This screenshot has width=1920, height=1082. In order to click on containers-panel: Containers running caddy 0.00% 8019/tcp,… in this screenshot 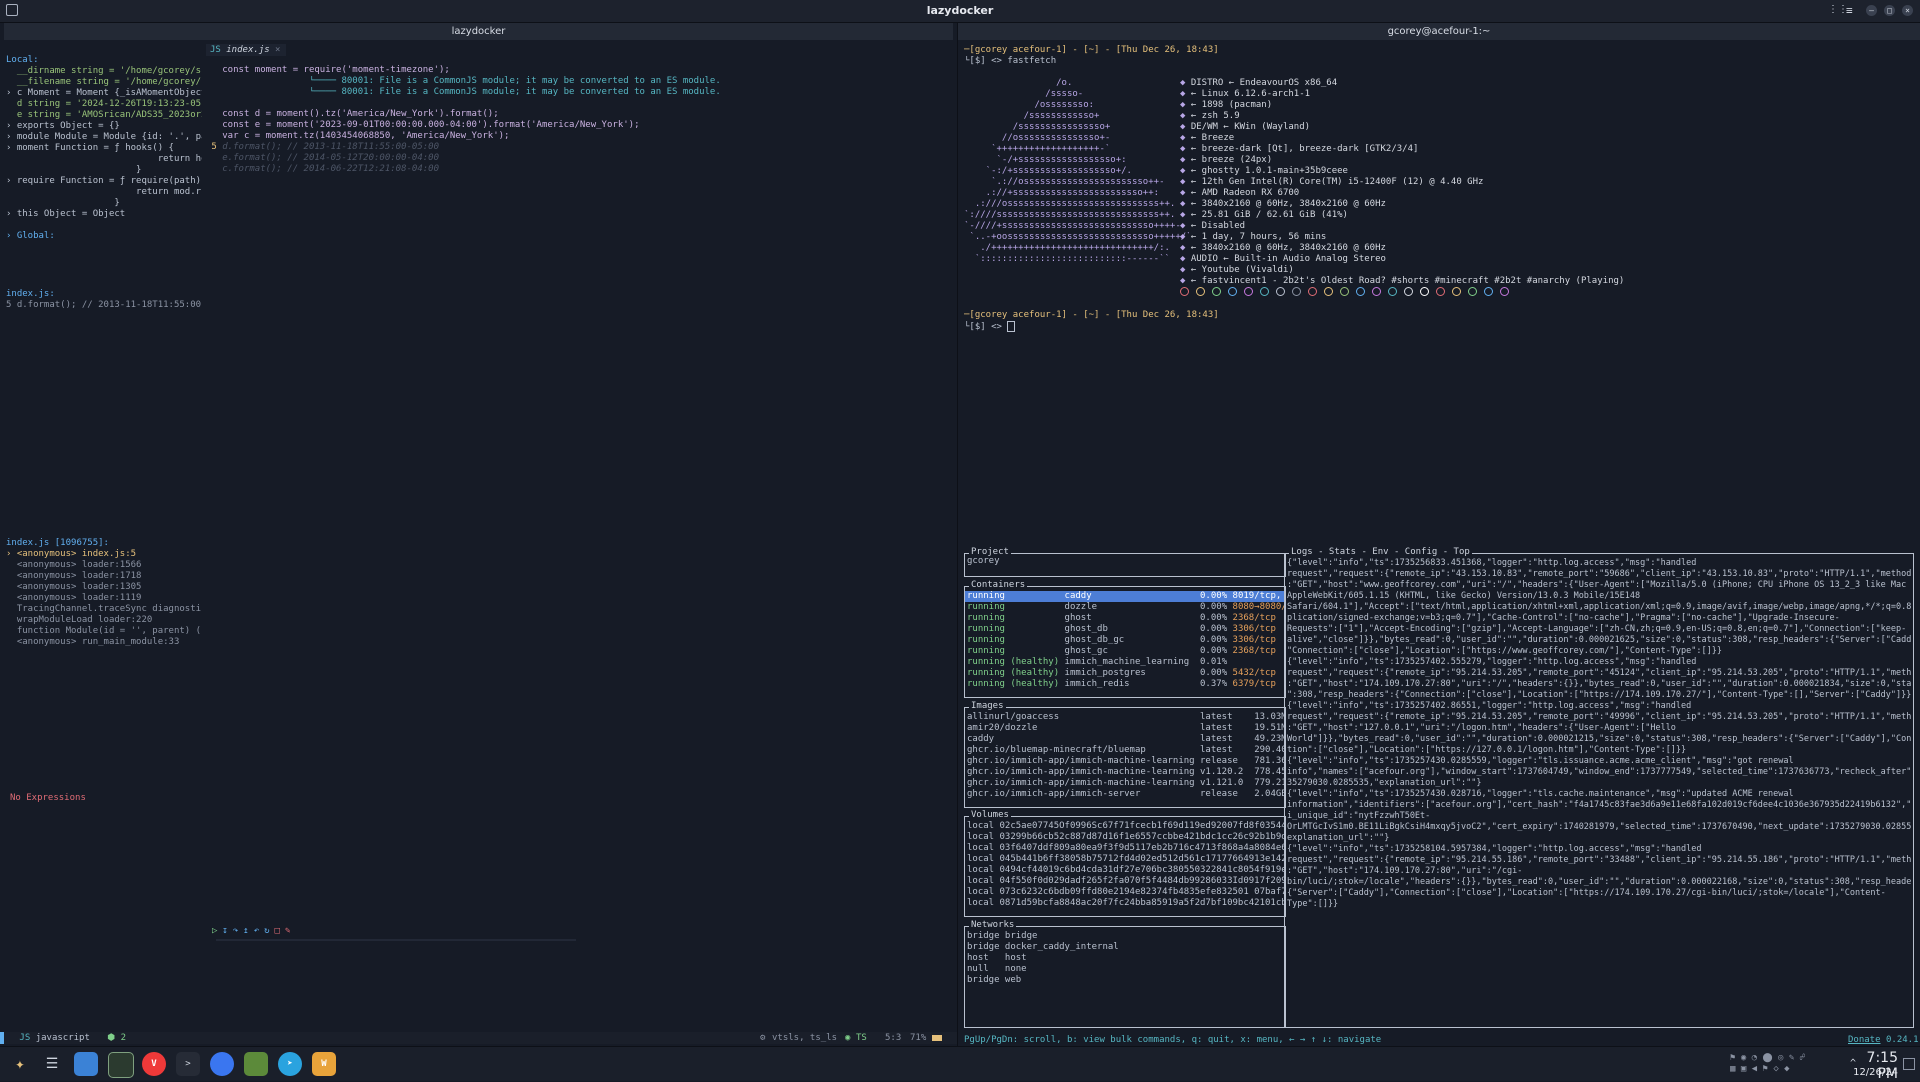, I will do `click(1125, 639)`.